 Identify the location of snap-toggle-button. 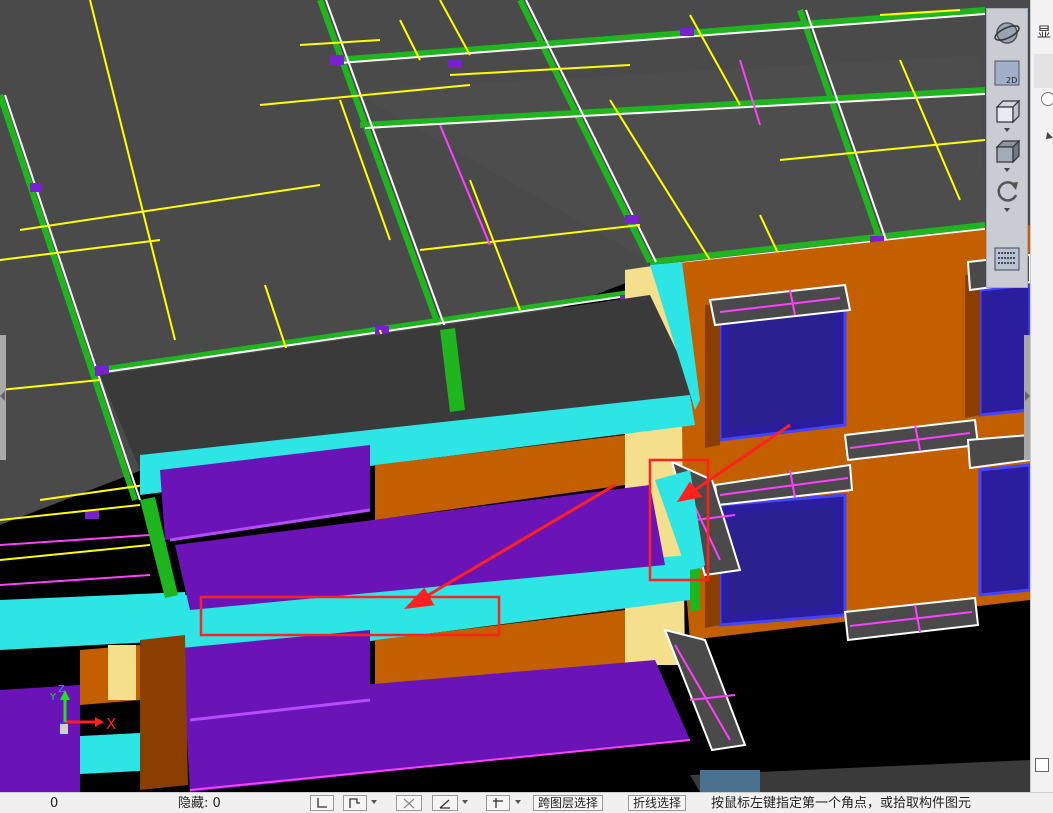
(355, 803).